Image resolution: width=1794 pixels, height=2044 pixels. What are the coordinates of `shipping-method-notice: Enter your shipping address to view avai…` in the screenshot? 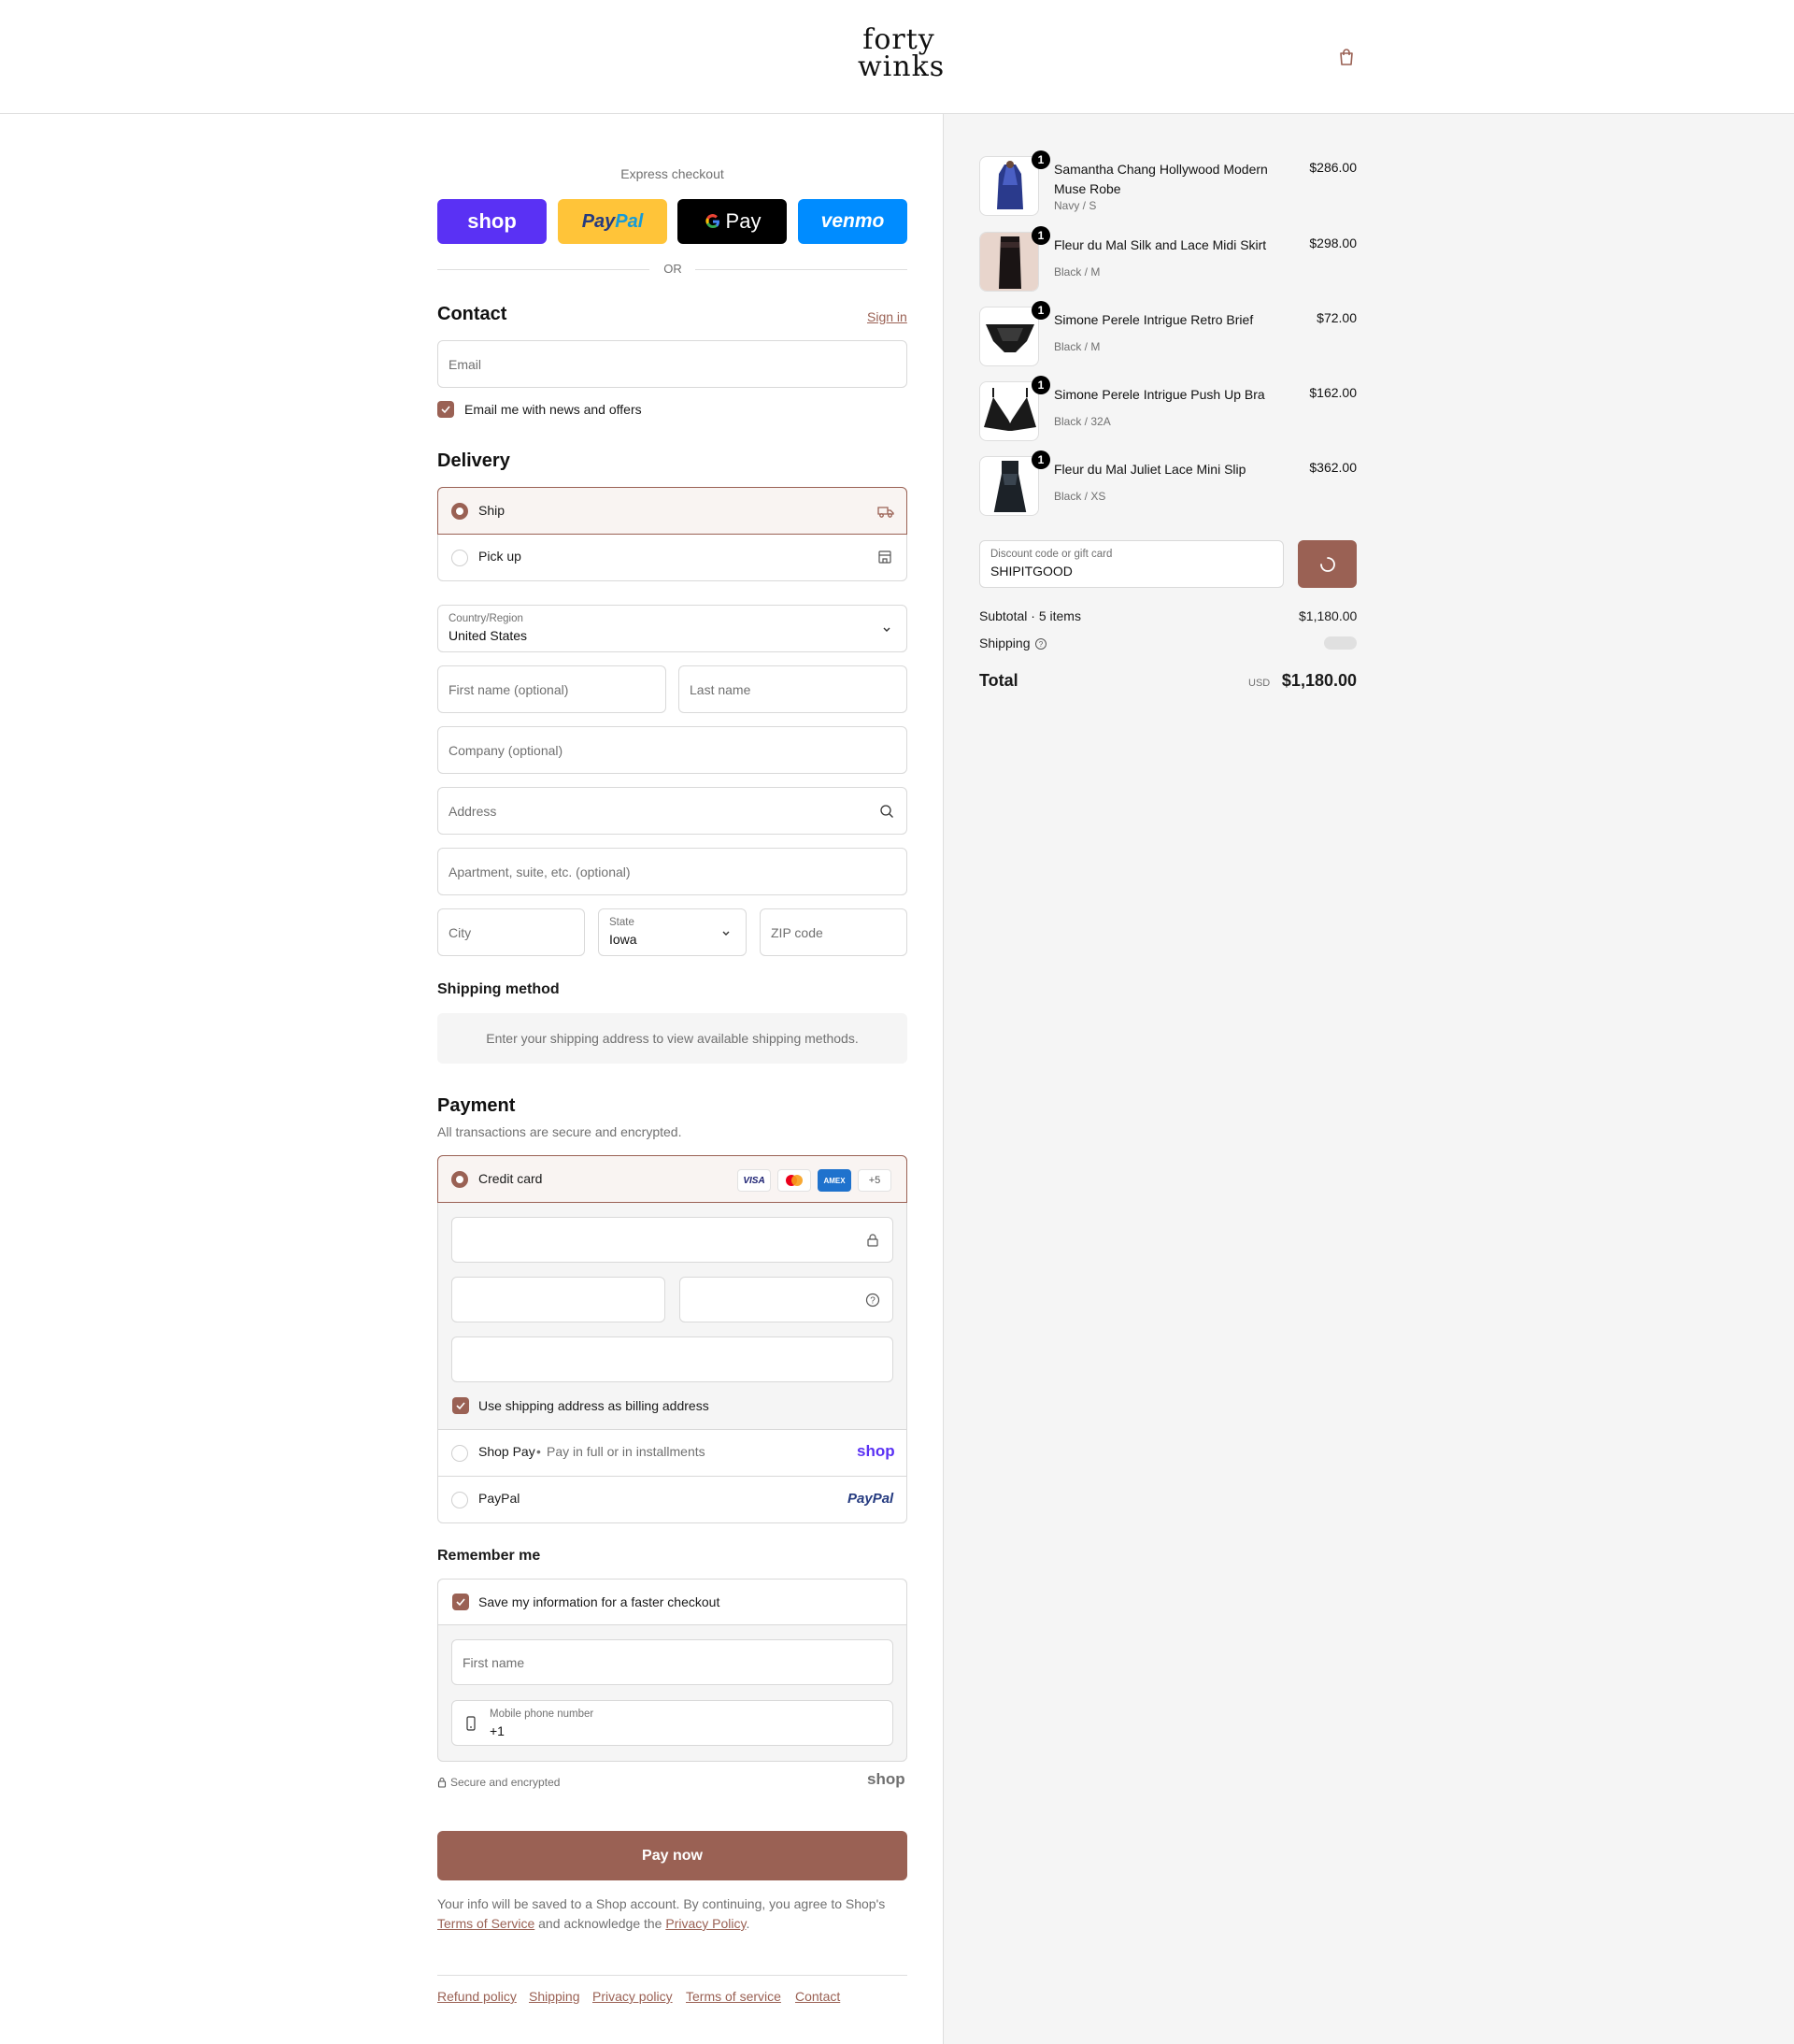 It's located at (672, 1038).